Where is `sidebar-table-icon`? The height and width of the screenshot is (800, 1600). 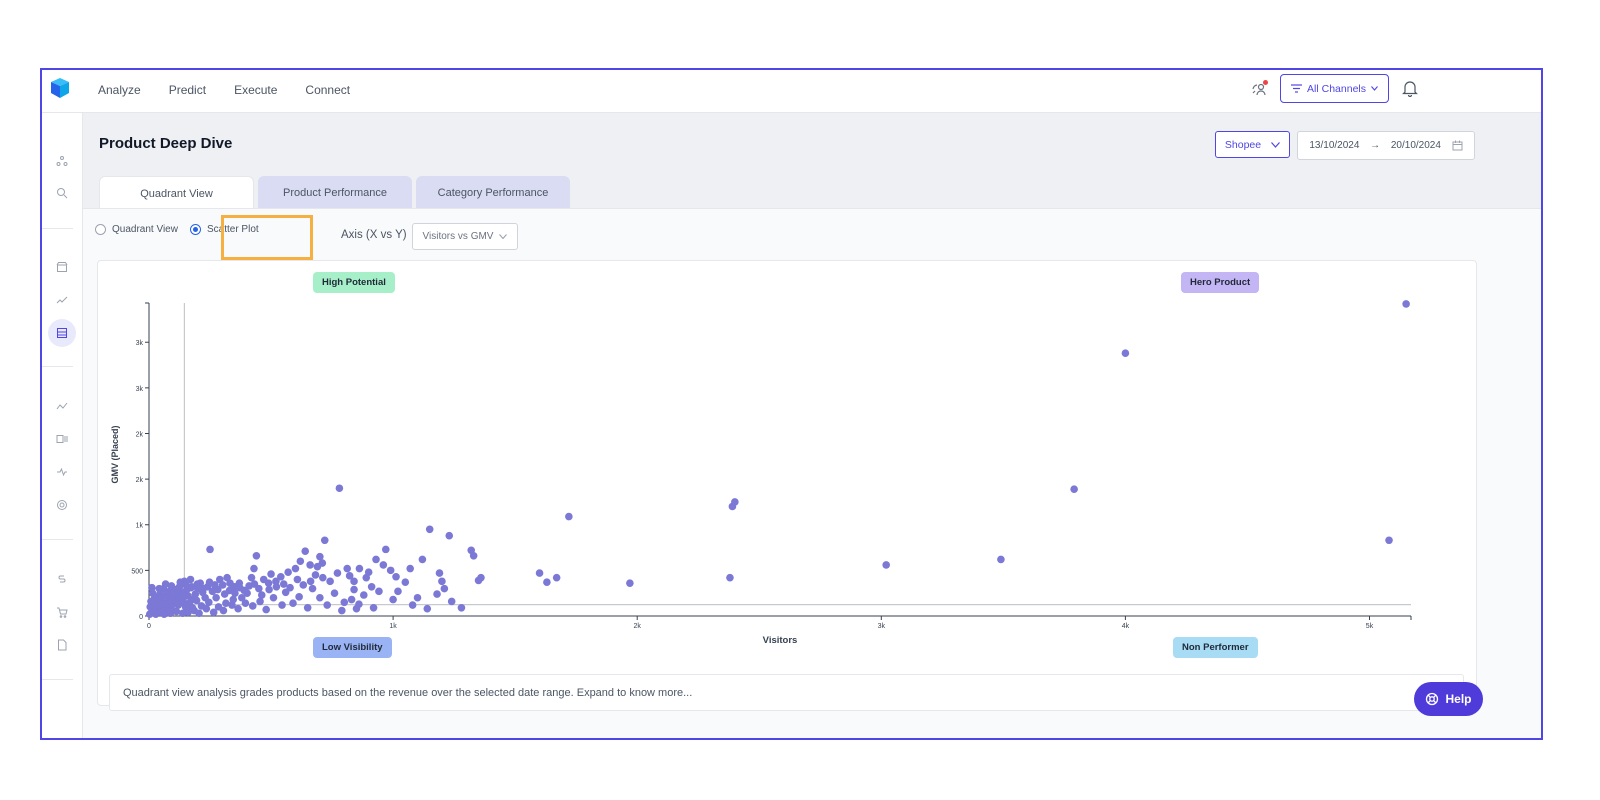 sidebar-table-icon is located at coordinates (62, 333).